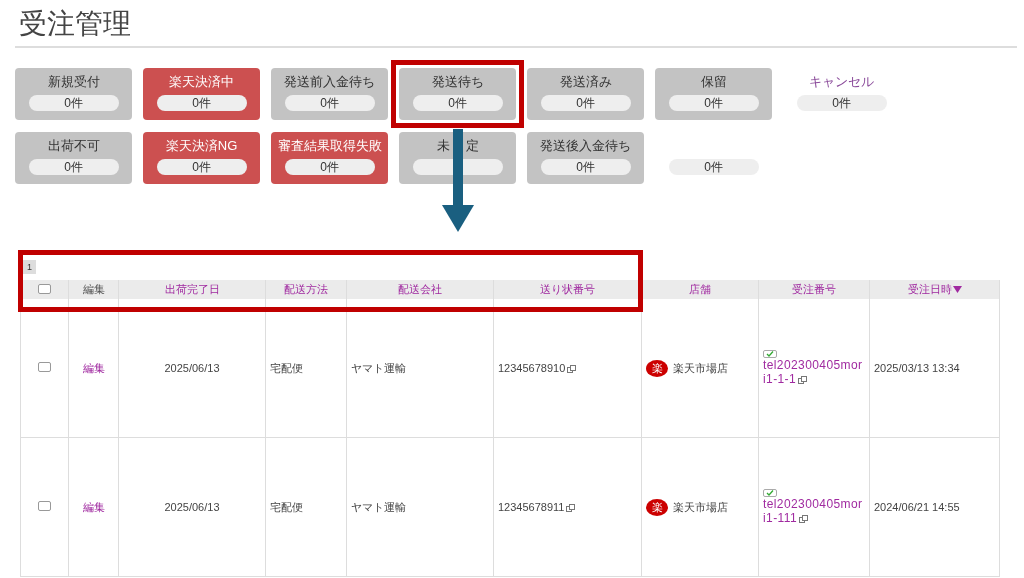  Describe the element at coordinates (73, 146) in the screenshot. I see `status-label: 出荷不可` at that location.